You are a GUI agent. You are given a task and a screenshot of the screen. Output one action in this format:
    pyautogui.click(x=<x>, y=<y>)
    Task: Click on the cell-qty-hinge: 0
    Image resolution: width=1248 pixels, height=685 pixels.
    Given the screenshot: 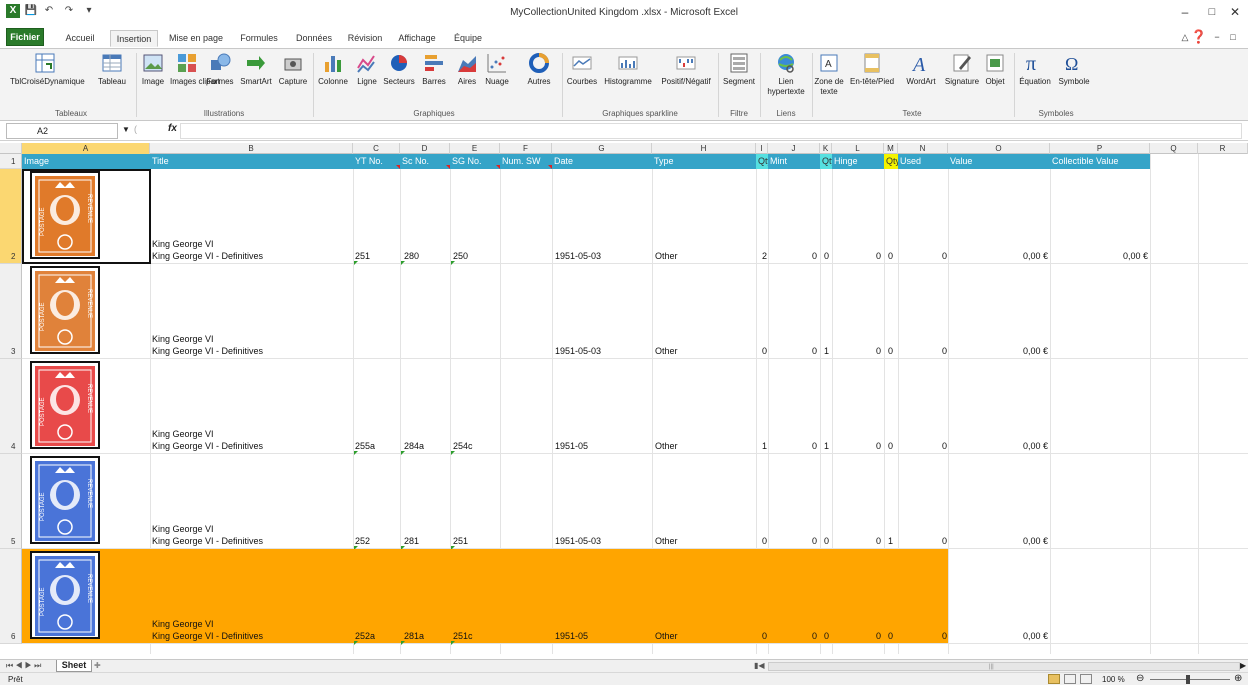 What is the action you would take?
    pyautogui.click(x=826, y=541)
    